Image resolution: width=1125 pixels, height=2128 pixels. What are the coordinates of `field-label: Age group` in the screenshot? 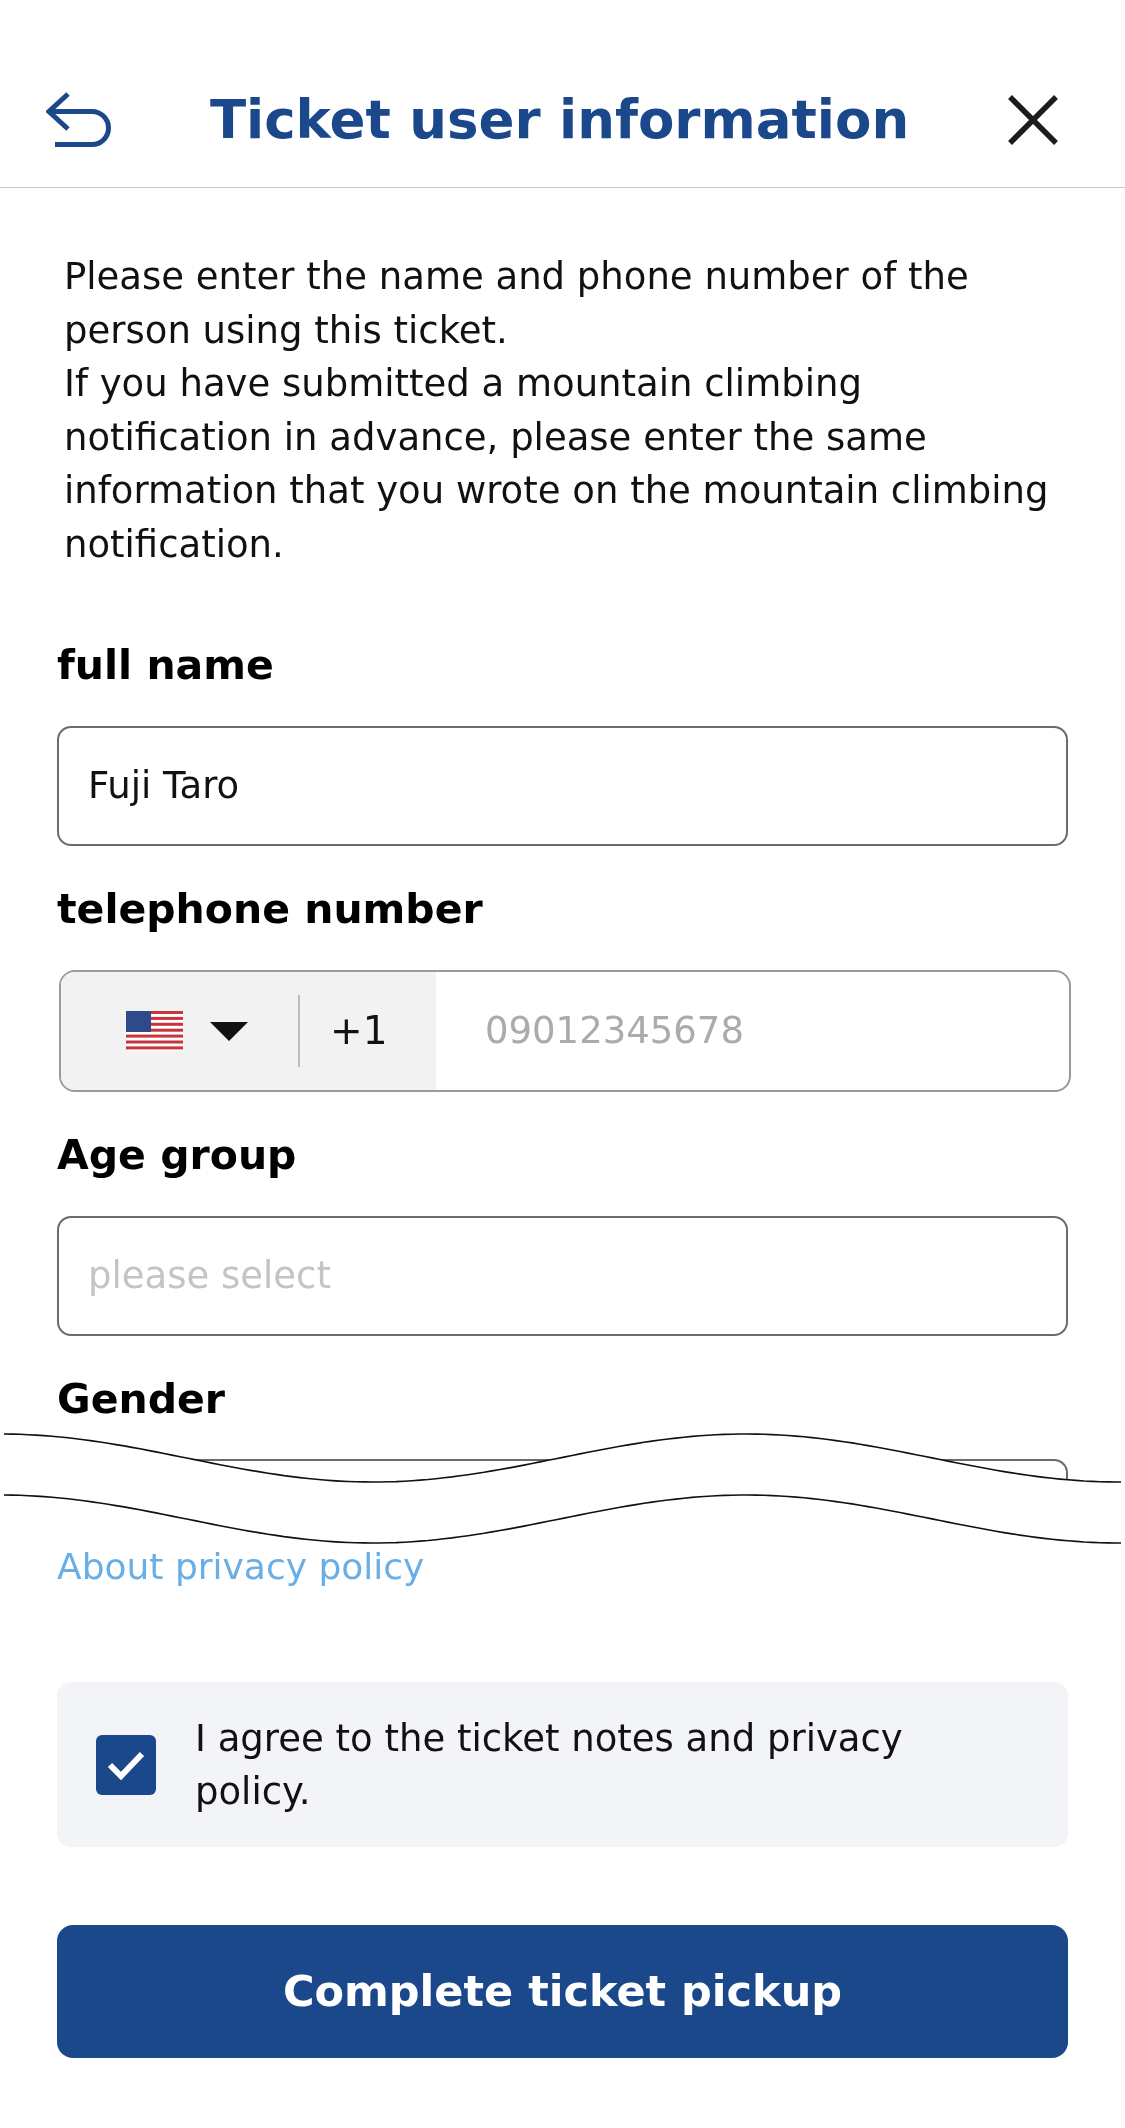 It's located at (177, 1155).